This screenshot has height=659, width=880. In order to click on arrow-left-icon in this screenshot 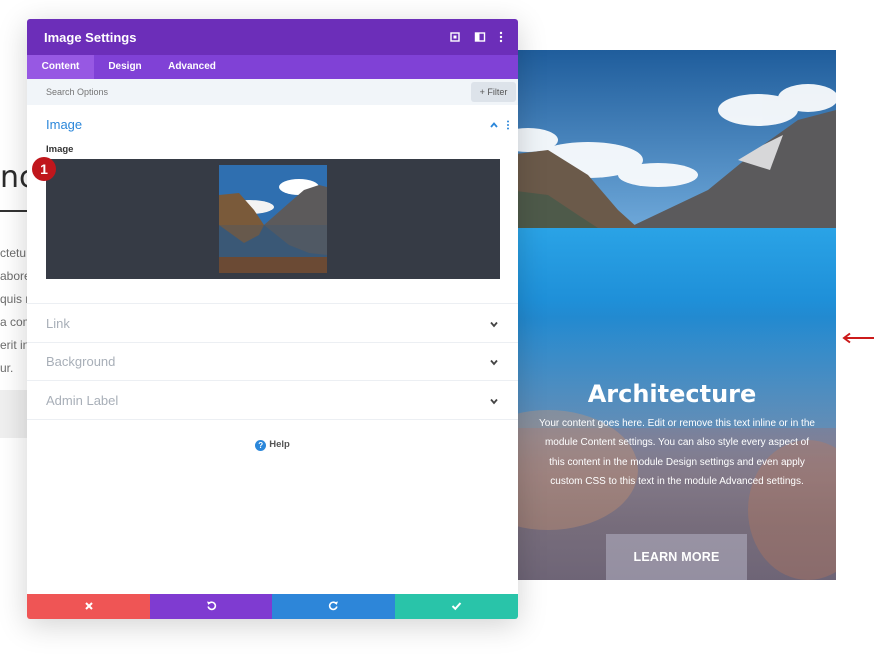, I will do `click(858, 338)`.